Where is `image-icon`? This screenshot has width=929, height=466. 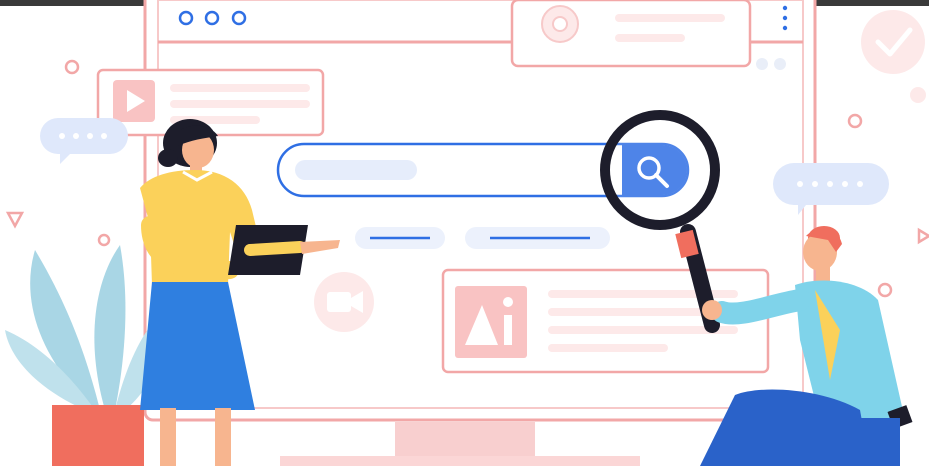 image-icon is located at coordinates (491, 322).